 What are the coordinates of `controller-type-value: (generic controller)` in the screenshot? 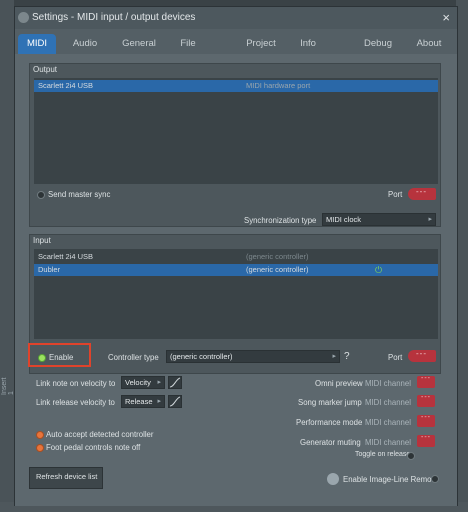 It's located at (201, 356).